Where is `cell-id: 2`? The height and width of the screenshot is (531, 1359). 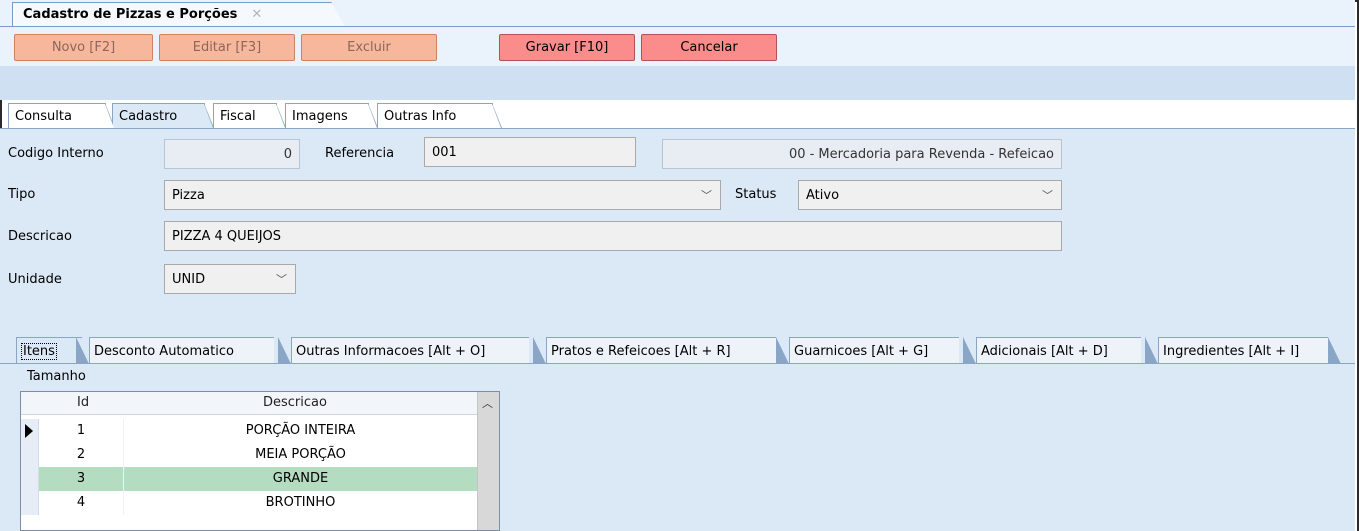 cell-id: 2 is located at coordinates (81, 455).